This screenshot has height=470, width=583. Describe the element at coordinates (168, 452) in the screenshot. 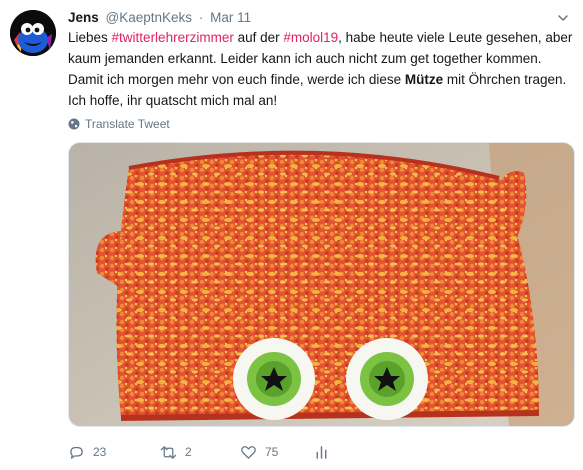

I see `retweet-icon` at that location.